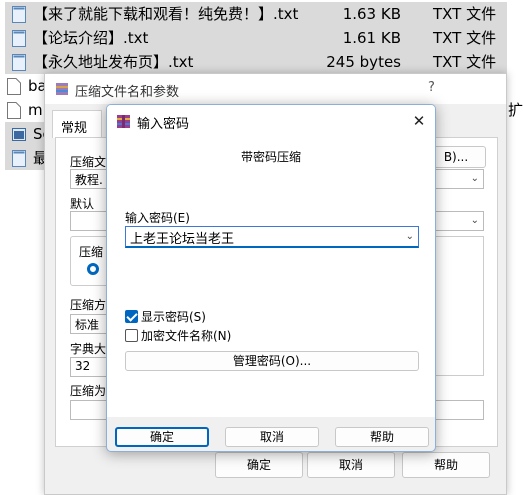  I want to click on file-name: 【来了就能下载和观看！纯免费！】.txt, so click(166, 14).